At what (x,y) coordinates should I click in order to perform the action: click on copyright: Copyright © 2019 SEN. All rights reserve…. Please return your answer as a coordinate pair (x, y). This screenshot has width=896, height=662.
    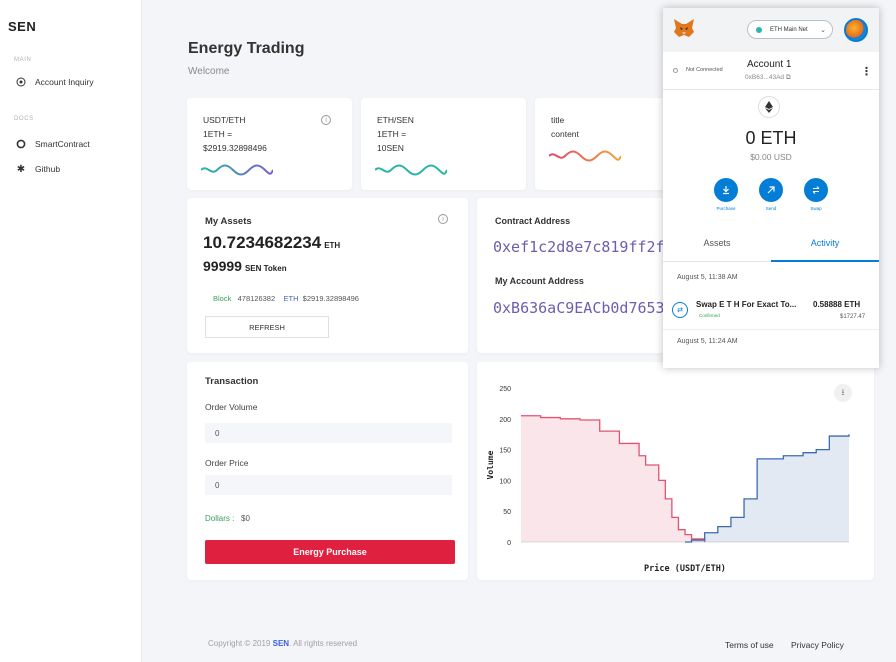
    Looking at the image, I should click on (283, 643).